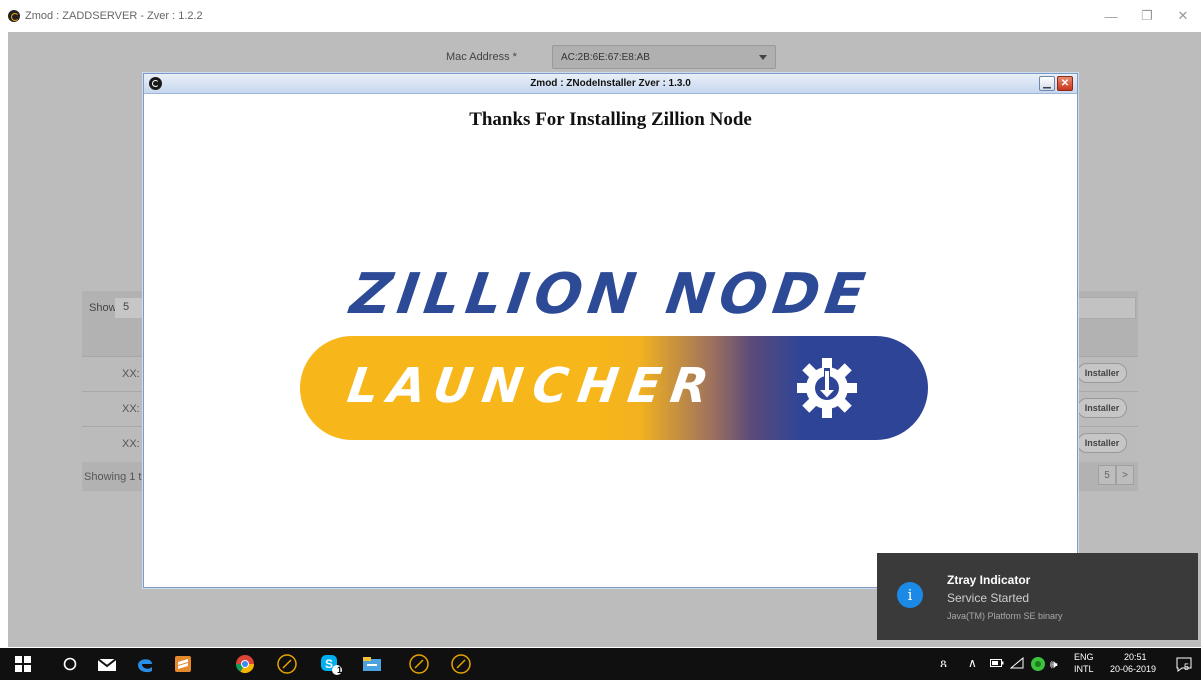  What do you see at coordinates (763, 57) in the screenshot?
I see `chevron-down-icon` at bounding box center [763, 57].